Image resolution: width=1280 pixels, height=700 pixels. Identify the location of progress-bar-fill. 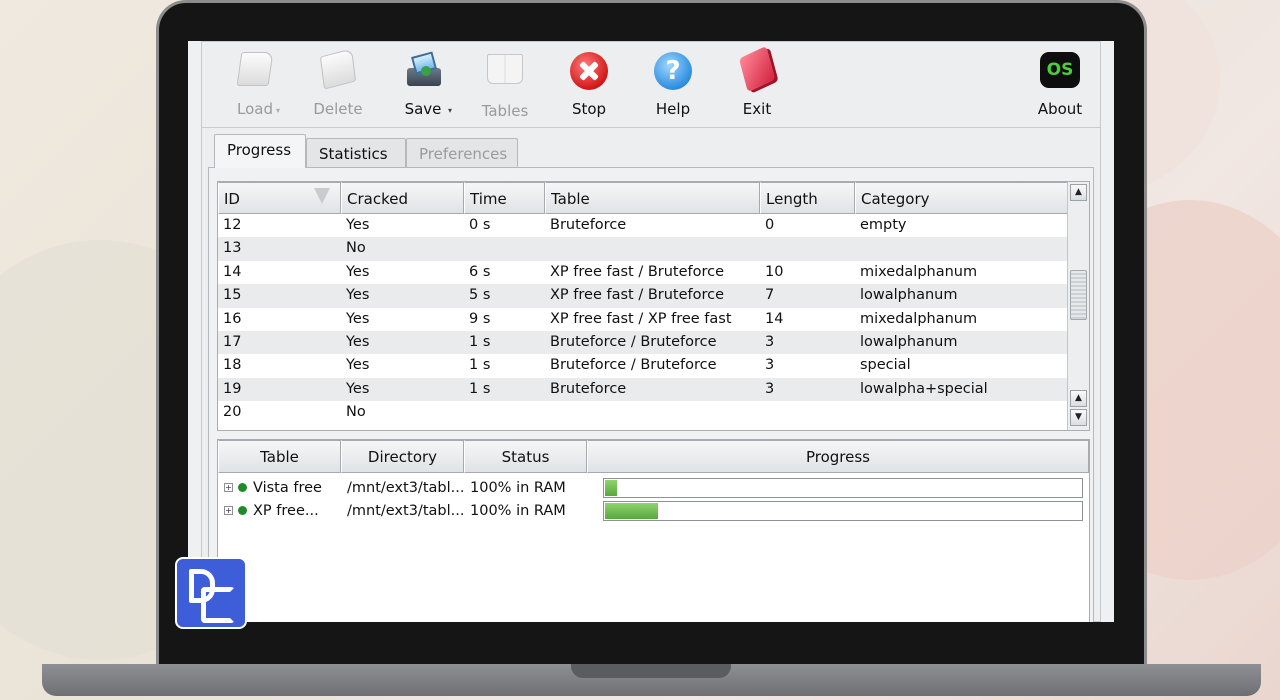
(631, 510).